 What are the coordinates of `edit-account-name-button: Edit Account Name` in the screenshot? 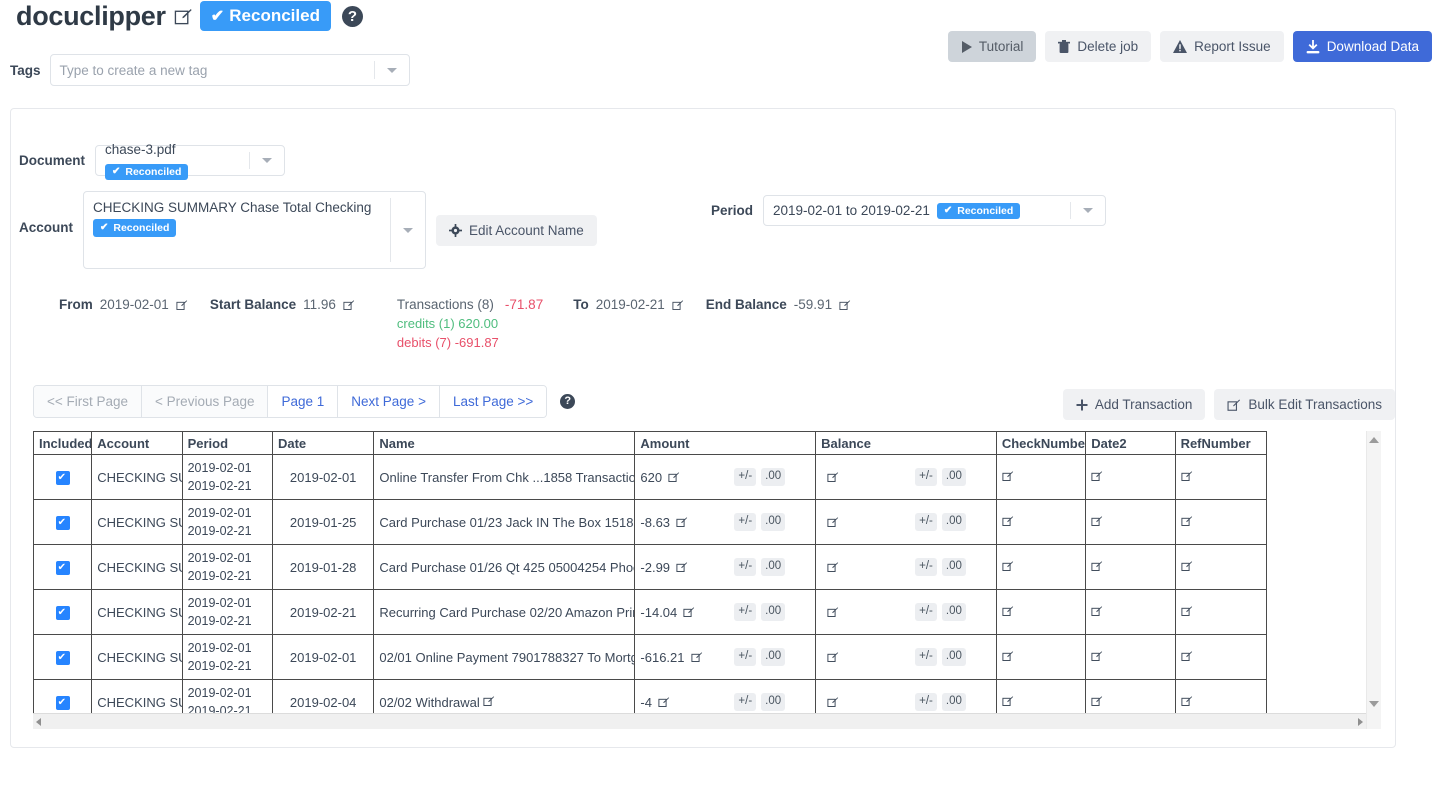 It's located at (516, 230).